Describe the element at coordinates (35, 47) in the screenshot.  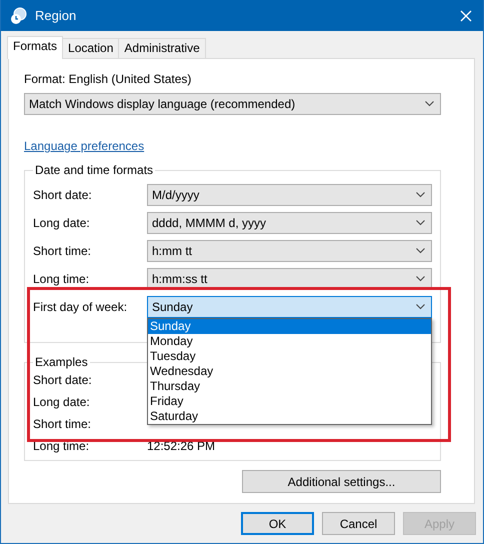
I see `tab: Formats` at that location.